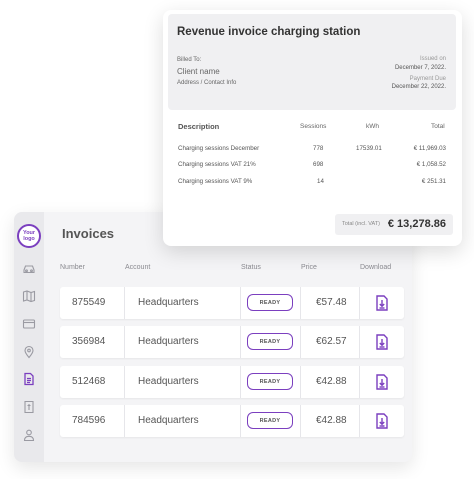  What do you see at coordinates (29, 324) in the screenshot?
I see `card-icon` at bounding box center [29, 324].